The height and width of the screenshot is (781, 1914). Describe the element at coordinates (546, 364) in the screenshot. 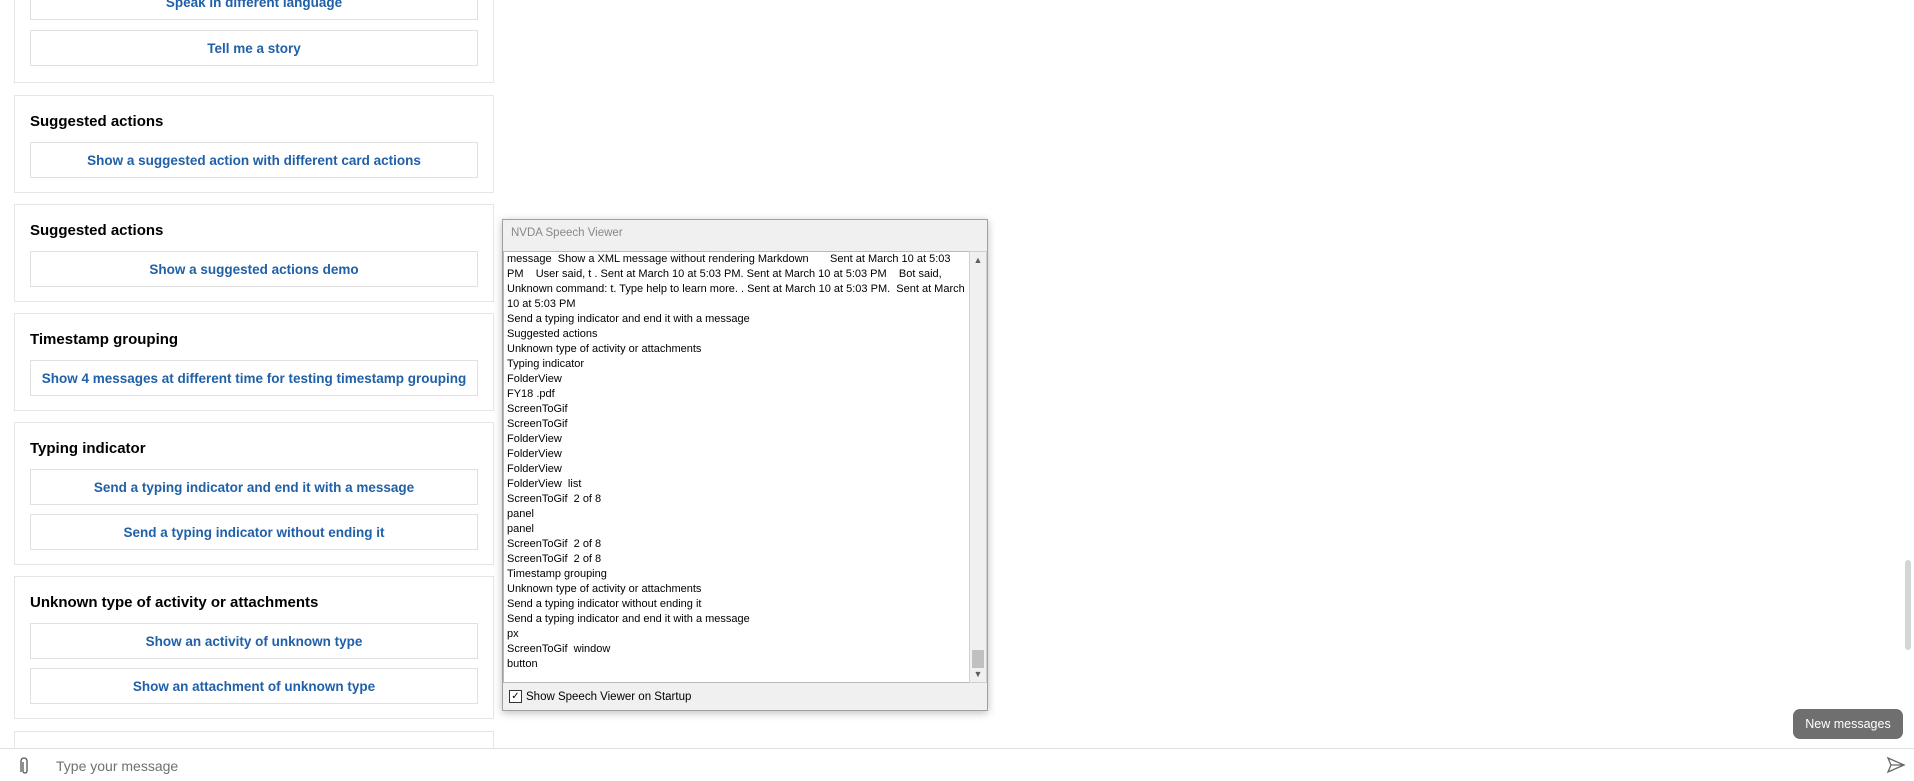

I see `log-line: Typing indicator` at that location.